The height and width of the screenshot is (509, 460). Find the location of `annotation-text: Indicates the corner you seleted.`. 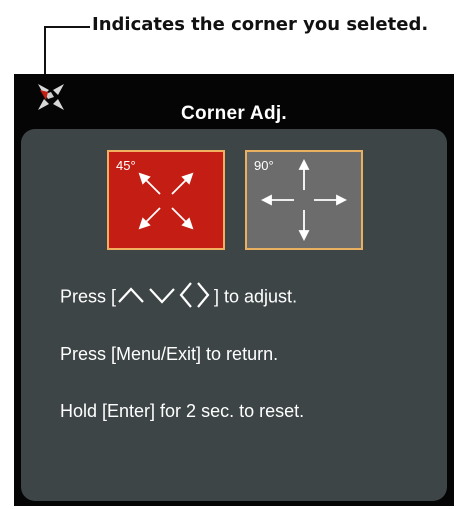

annotation-text: Indicates the corner you seleted. is located at coordinates (260, 24).